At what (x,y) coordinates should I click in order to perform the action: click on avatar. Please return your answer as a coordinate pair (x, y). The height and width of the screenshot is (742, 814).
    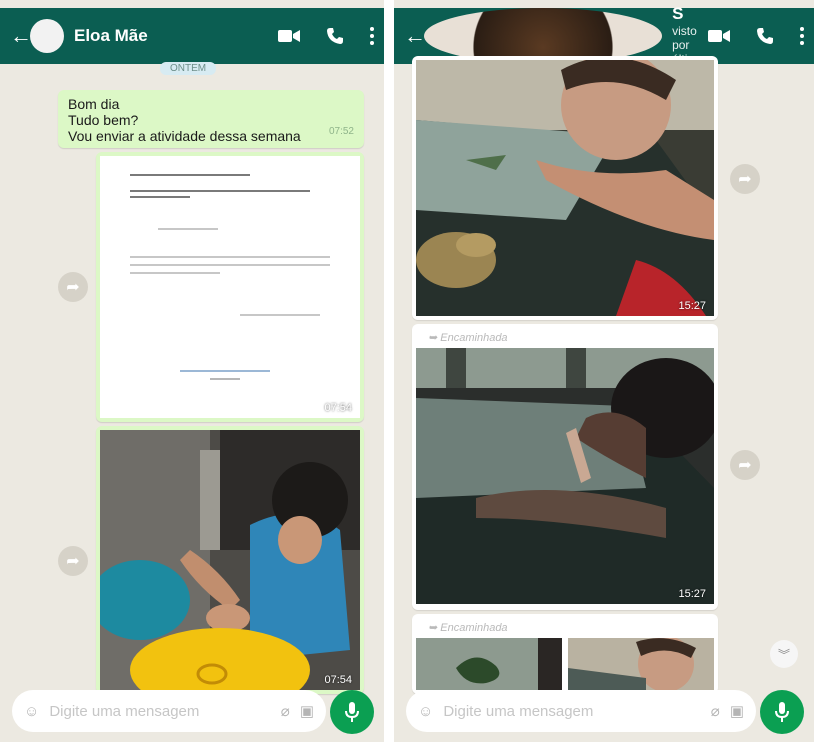
    Looking at the image, I should click on (47, 36).